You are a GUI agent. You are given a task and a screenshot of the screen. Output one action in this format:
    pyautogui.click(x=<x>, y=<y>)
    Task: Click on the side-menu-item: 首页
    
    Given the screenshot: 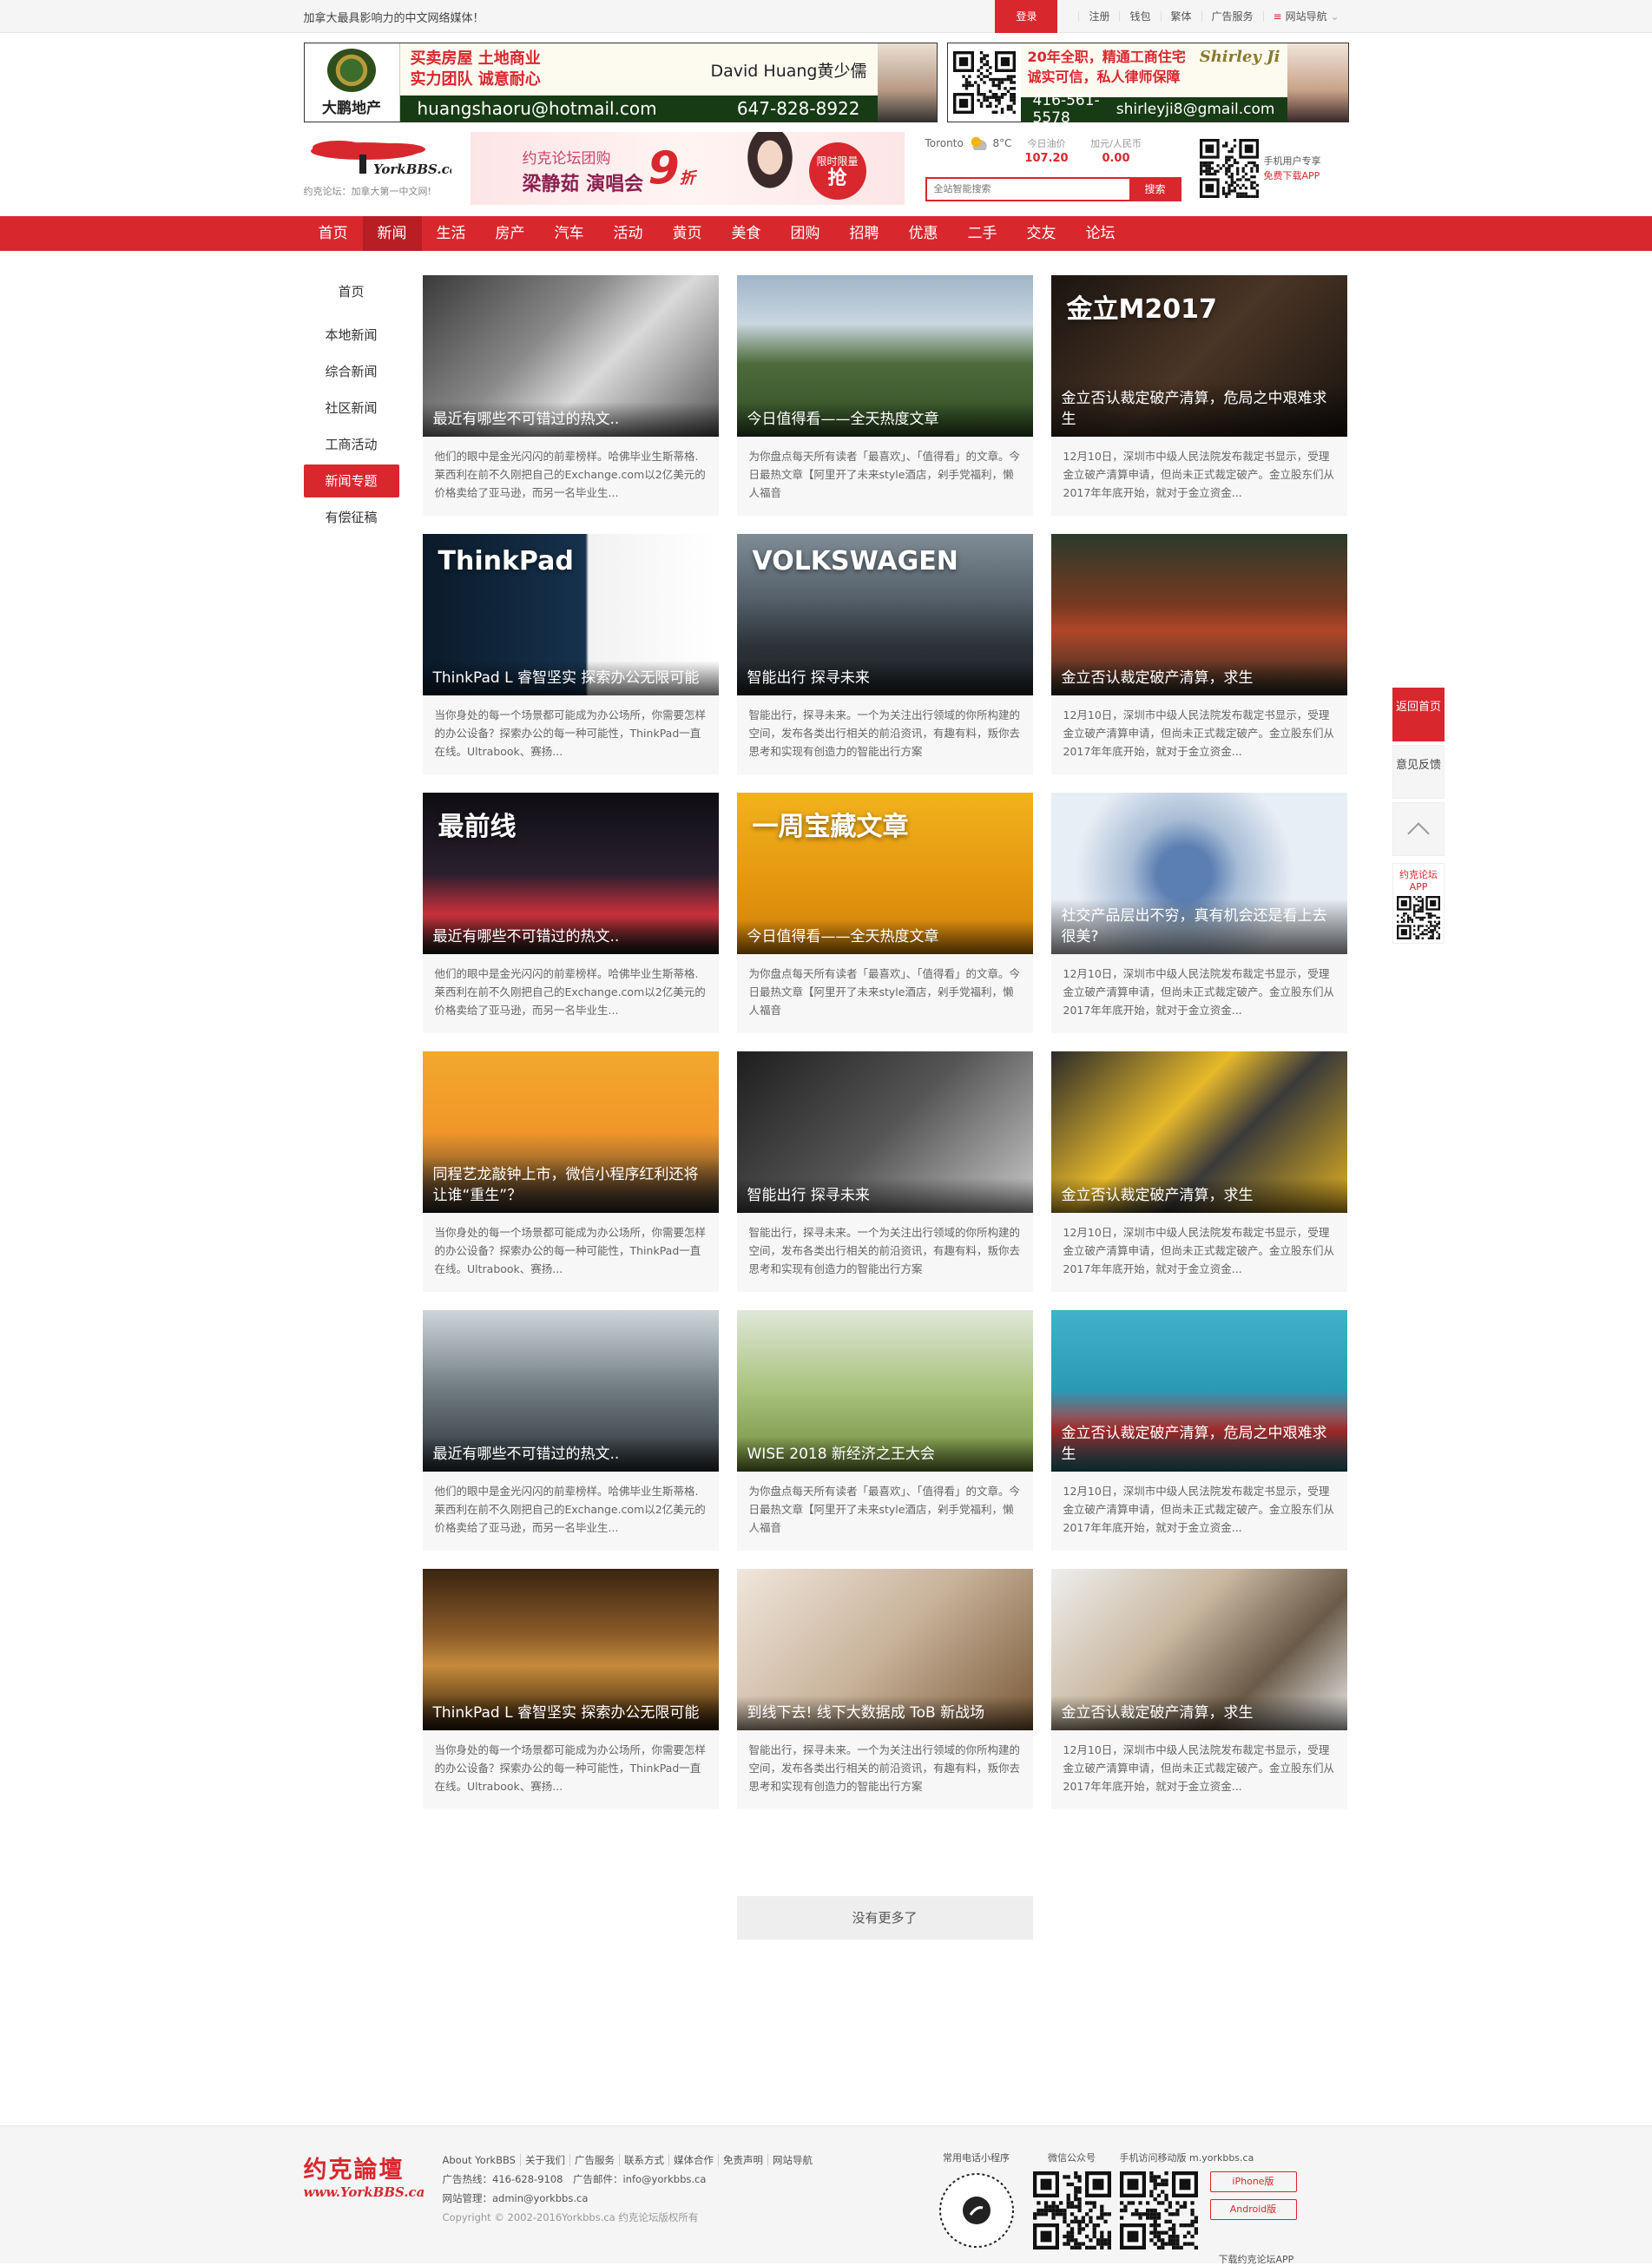 What is the action you would take?
    pyautogui.click(x=351, y=291)
    